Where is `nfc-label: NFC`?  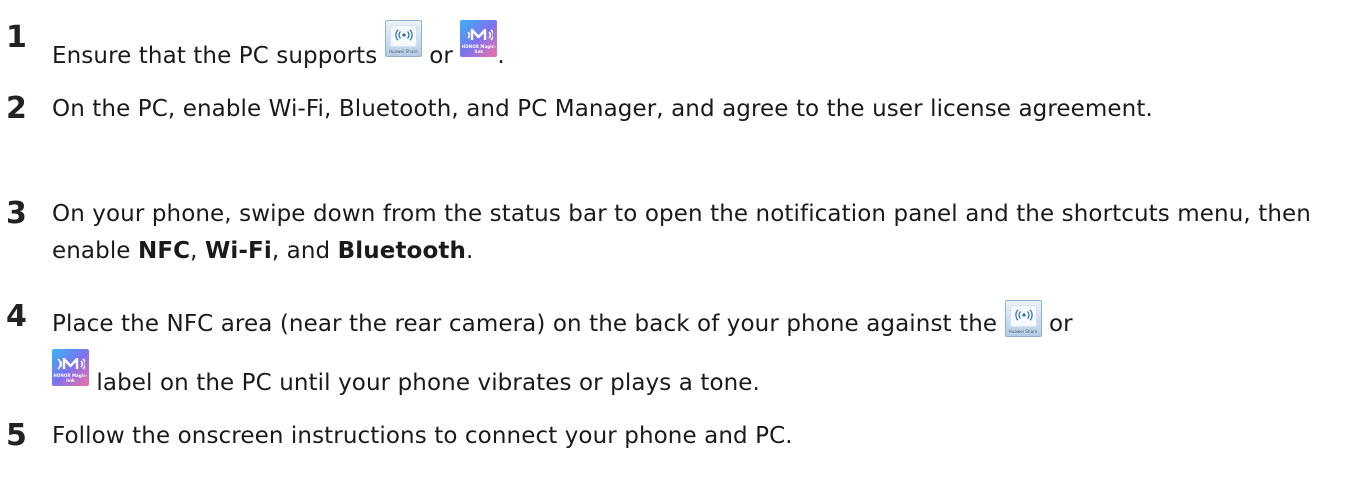 nfc-label: NFC is located at coordinates (164, 251).